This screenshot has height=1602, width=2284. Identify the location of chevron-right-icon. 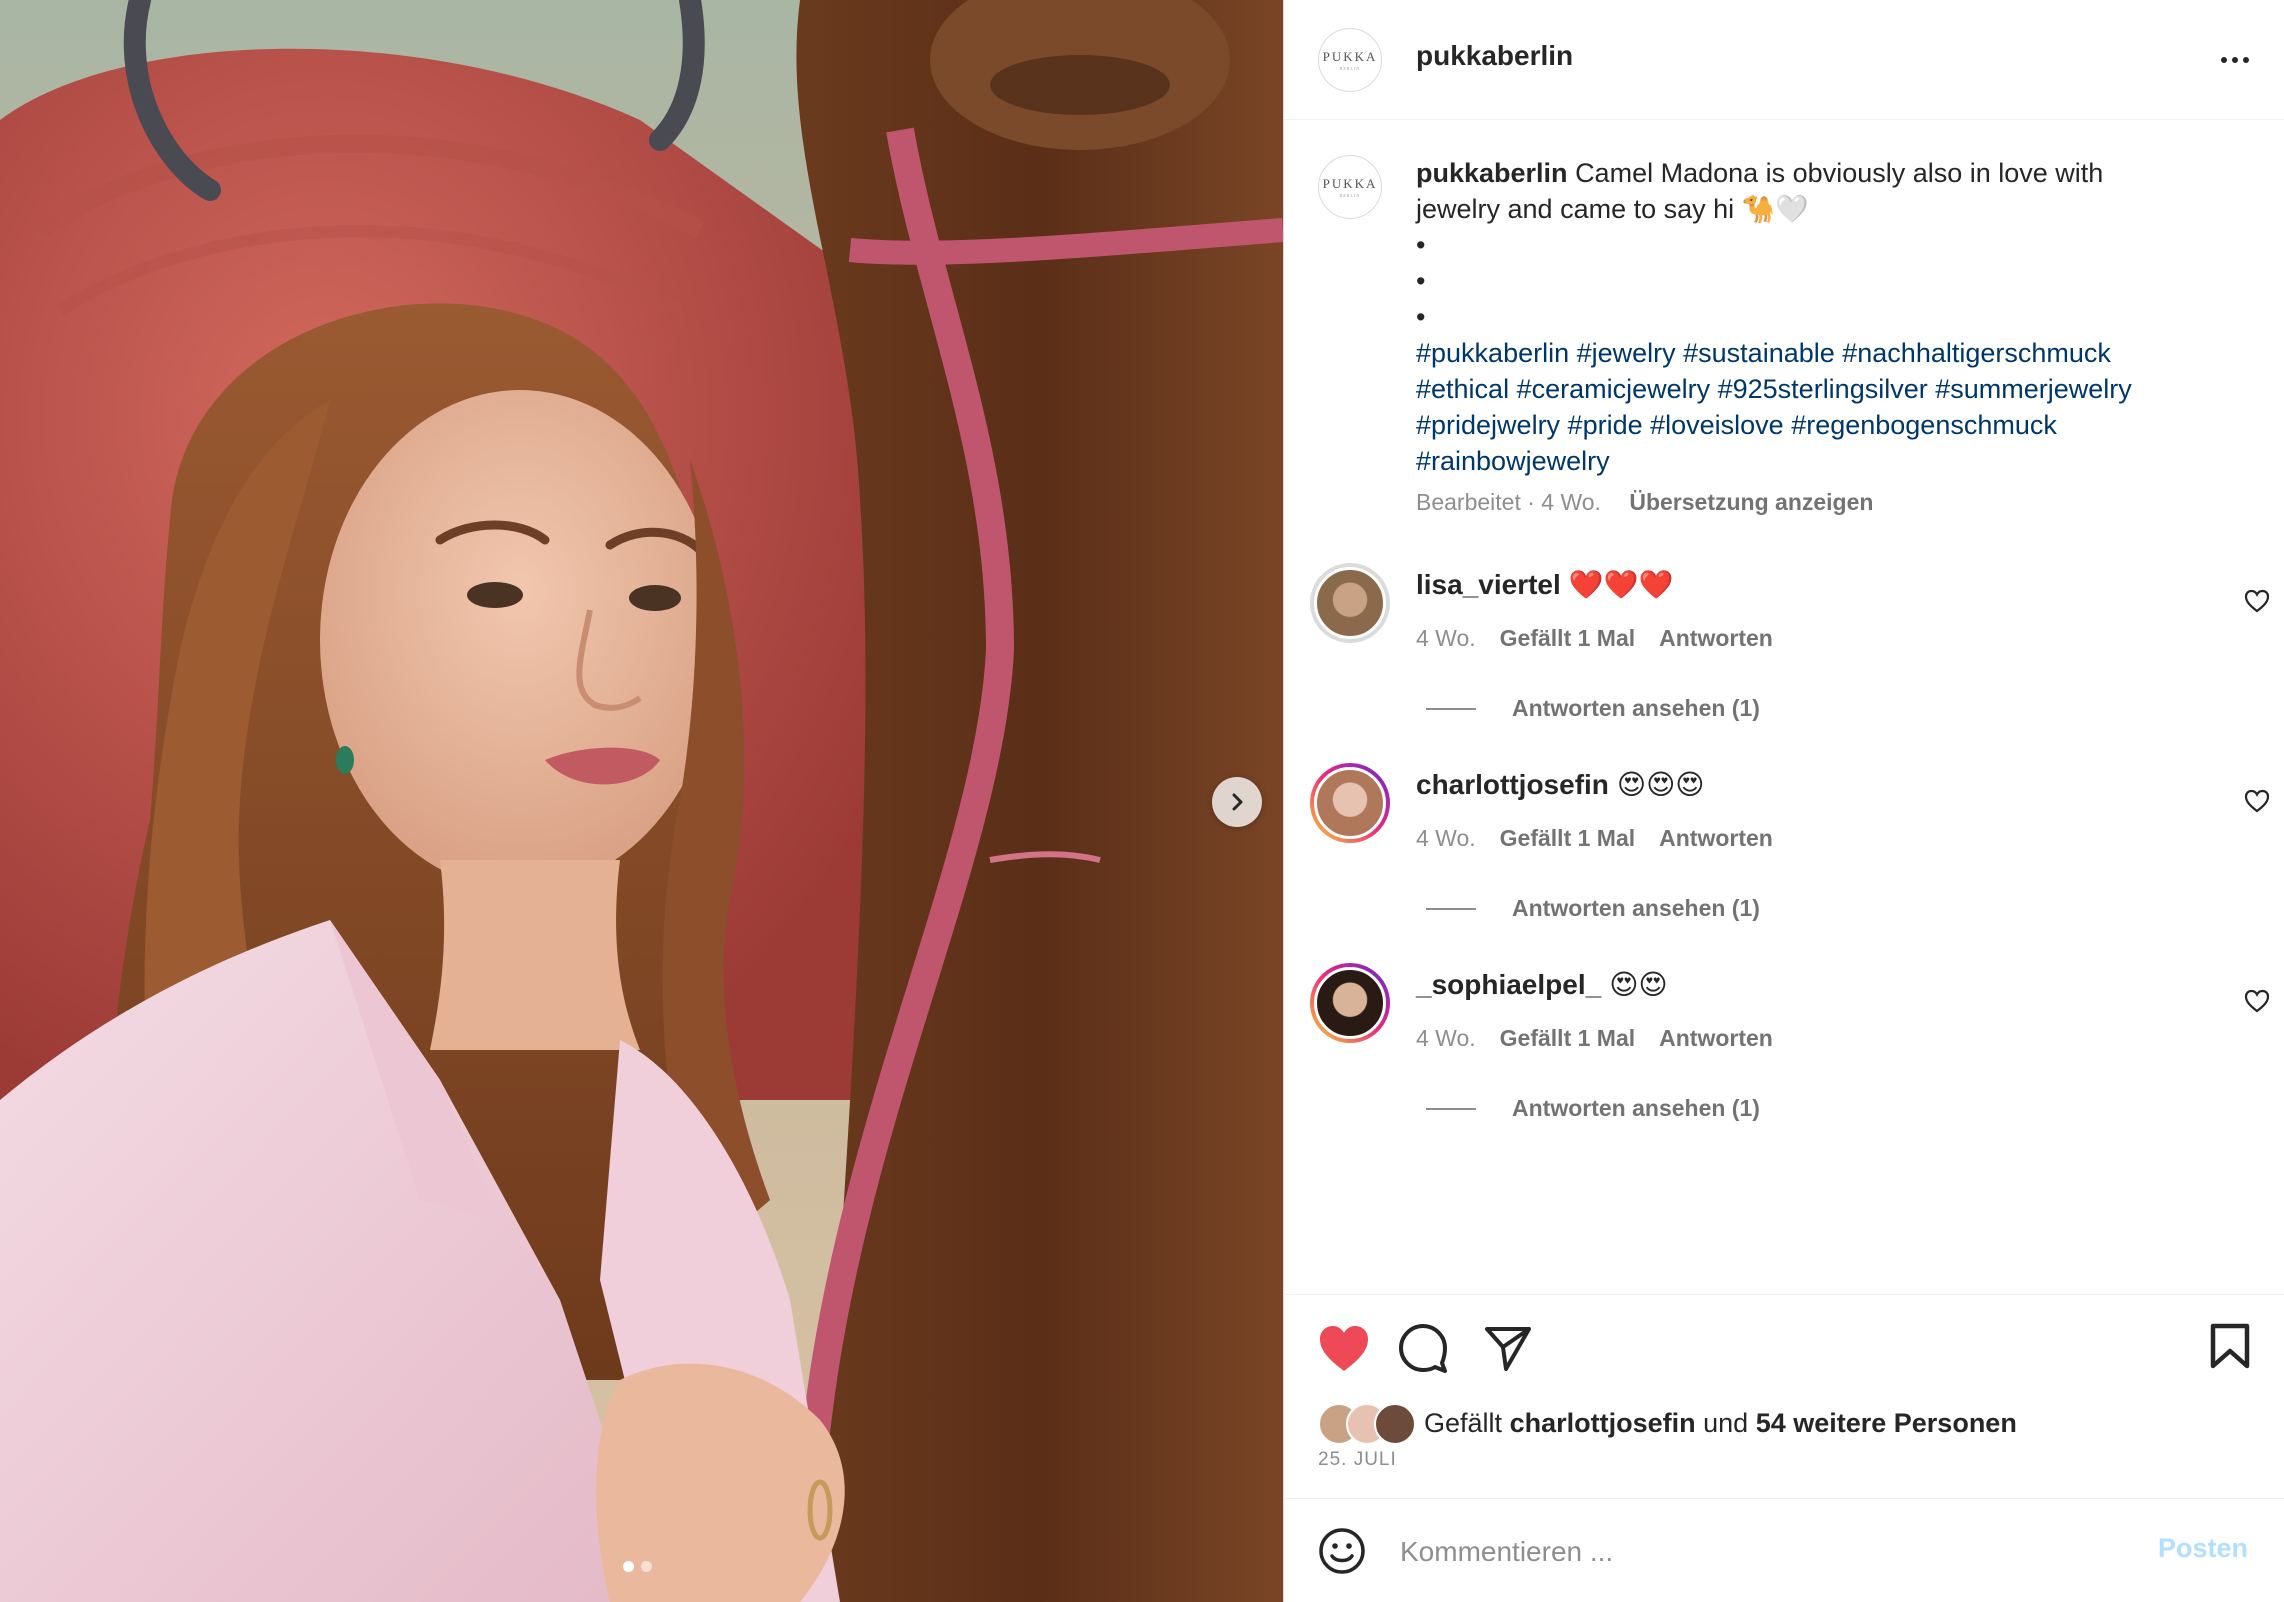
(1237, 802).